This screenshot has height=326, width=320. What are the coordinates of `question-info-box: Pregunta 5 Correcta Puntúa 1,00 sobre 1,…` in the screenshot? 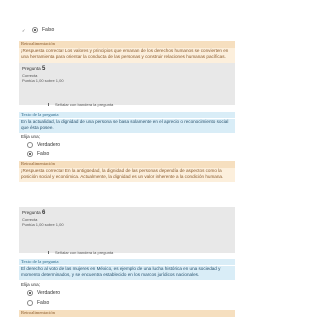 It's located at (127, 84).